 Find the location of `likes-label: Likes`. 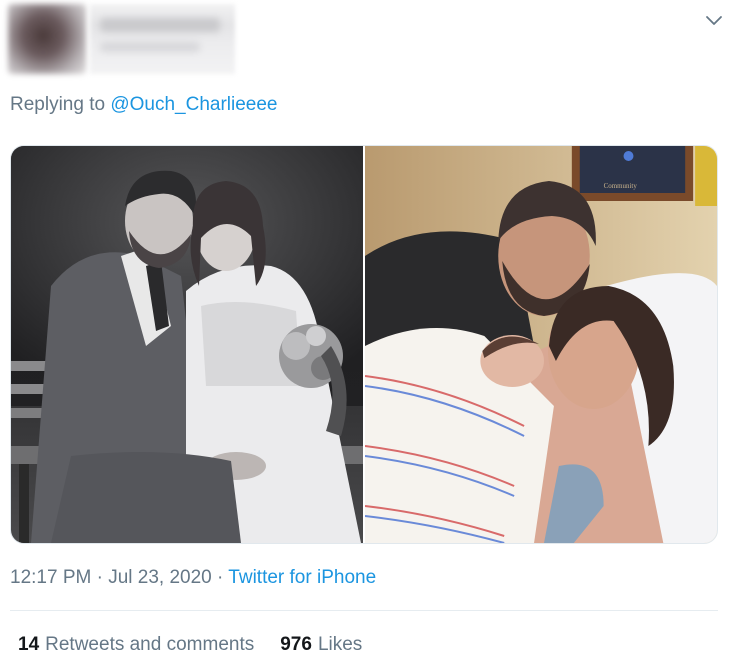

likes-label: Likes is located at coordinates (340, 644).